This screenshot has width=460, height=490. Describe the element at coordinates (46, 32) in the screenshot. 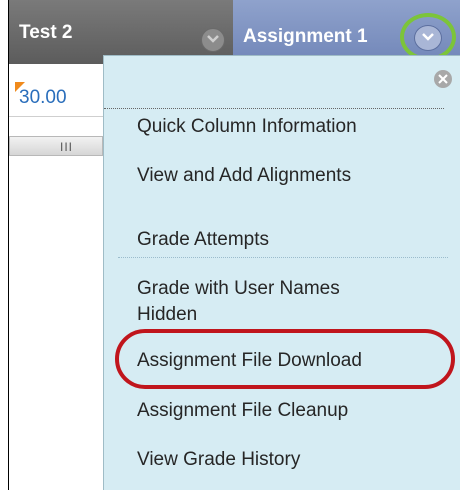

I see `column-header-label: Test 2` at that location.